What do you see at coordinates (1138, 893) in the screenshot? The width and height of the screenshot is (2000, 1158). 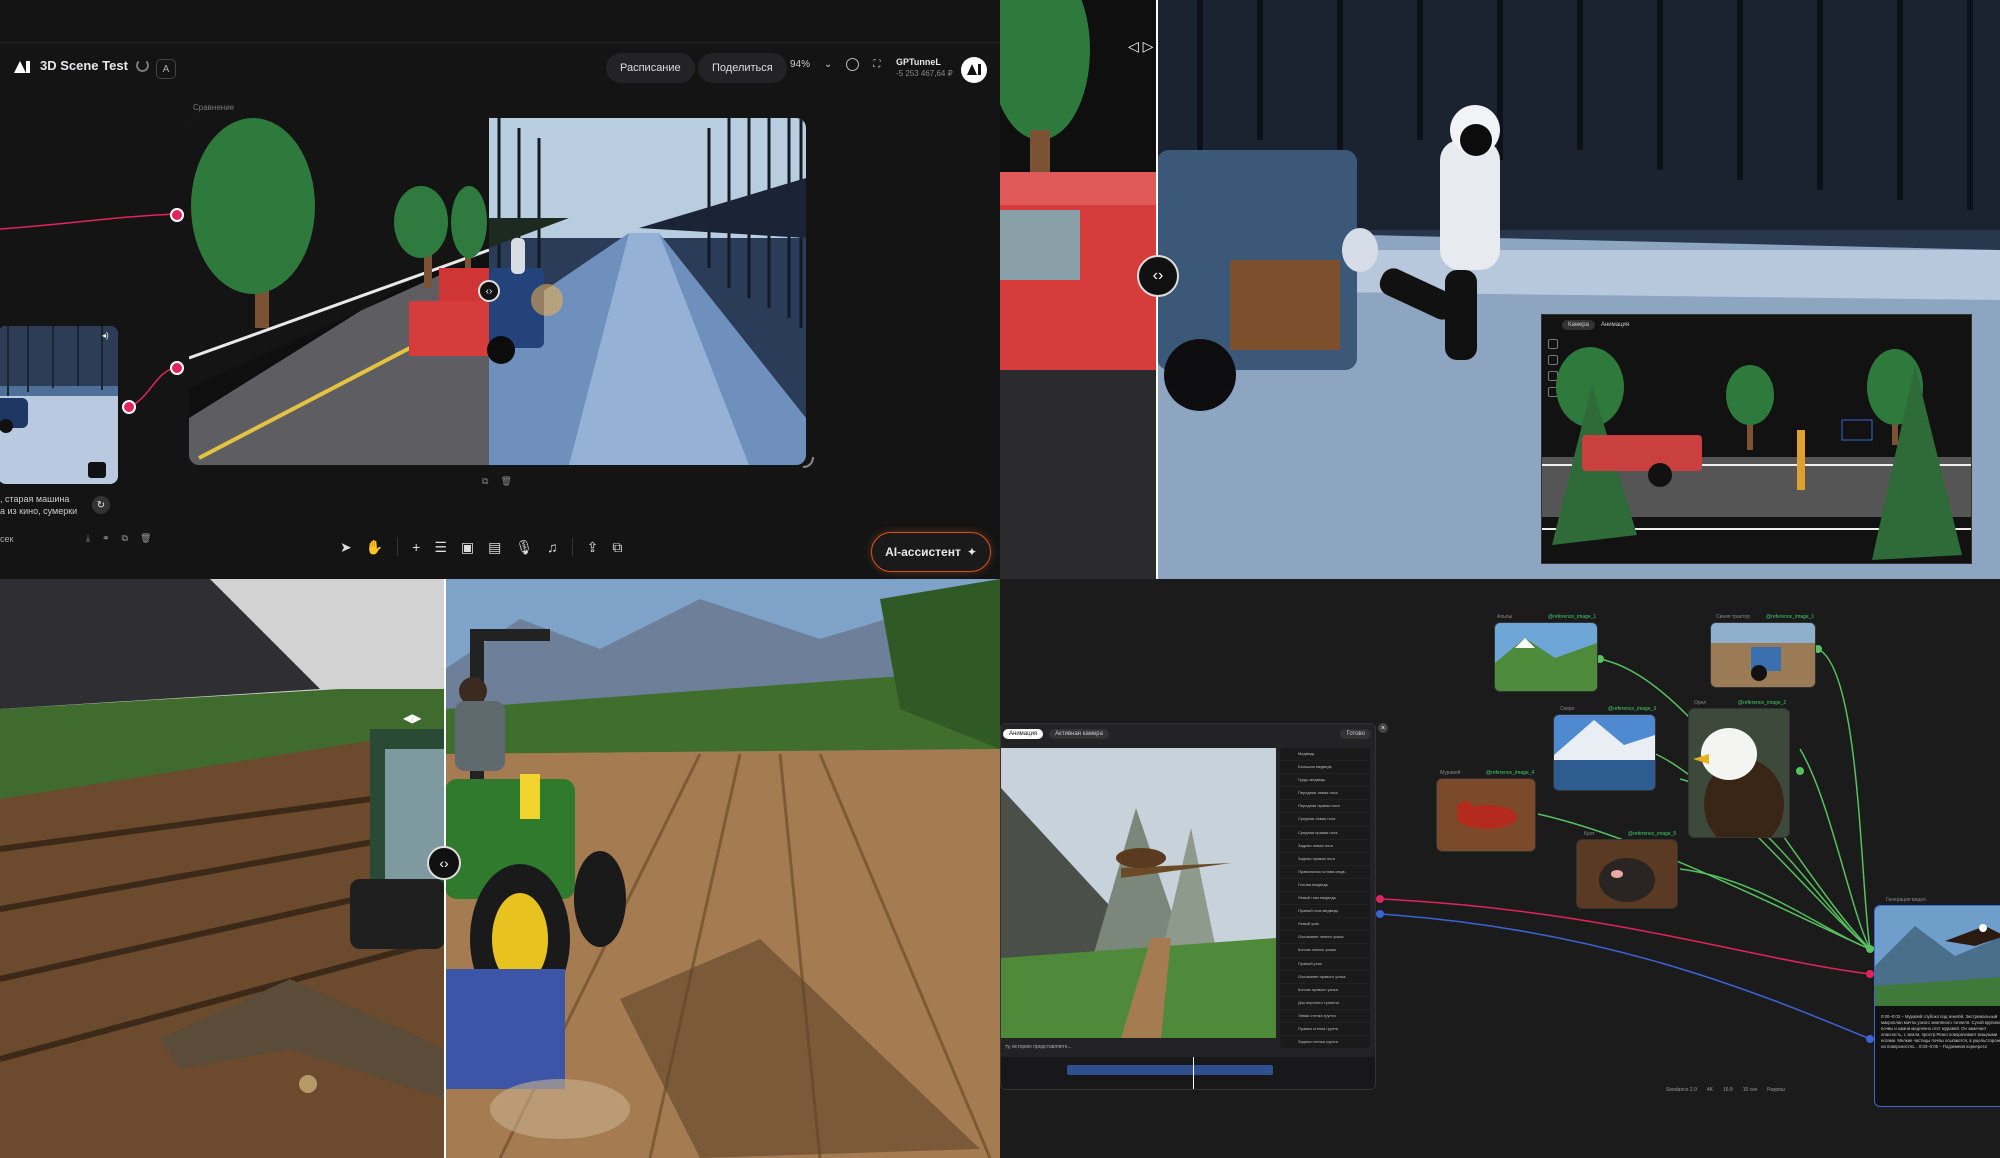 I see `panel-3d-viewport` at bounding box center [1138, 893].